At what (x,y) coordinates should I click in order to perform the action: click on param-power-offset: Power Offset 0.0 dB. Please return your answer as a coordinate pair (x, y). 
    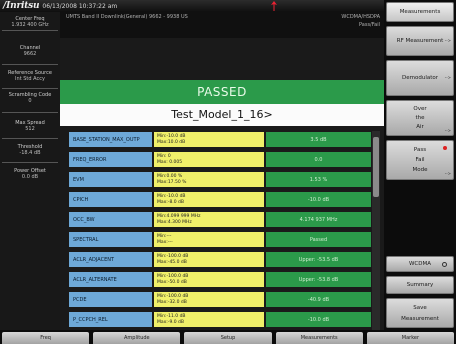
    Looking at the image, I should click on (30, 174).